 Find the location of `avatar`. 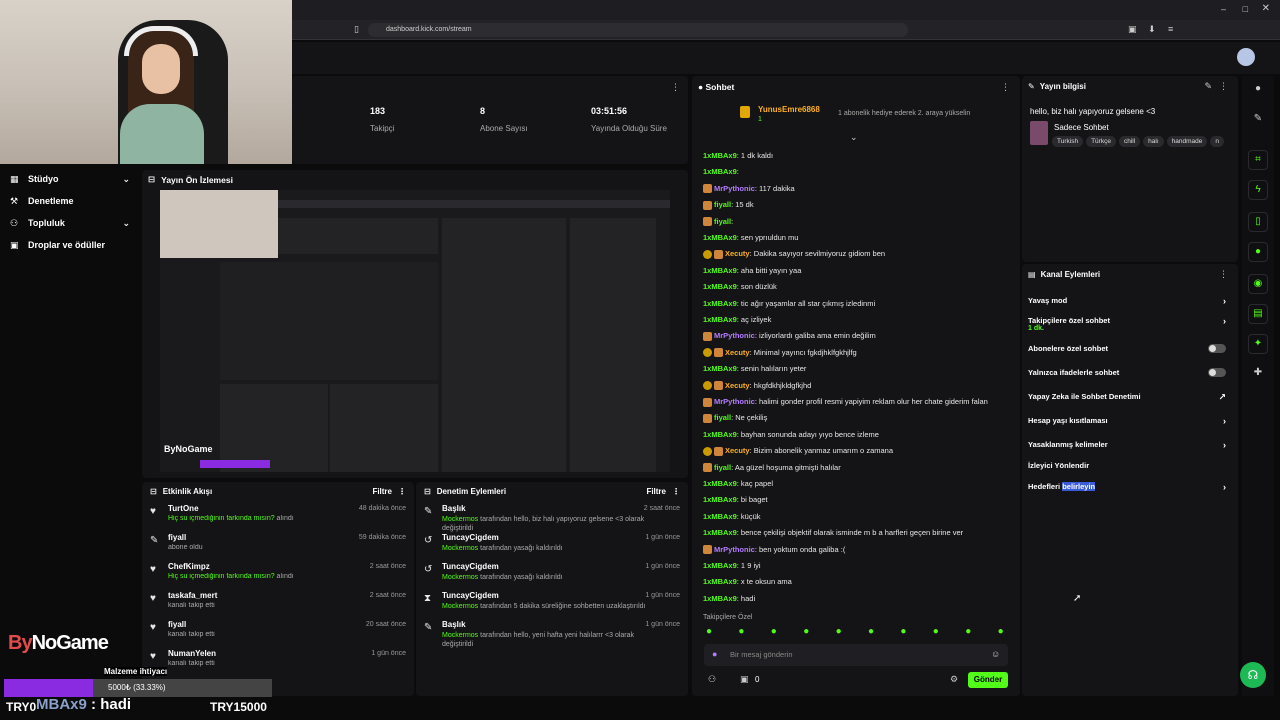

avatar is located at coordinates (1246, 57).